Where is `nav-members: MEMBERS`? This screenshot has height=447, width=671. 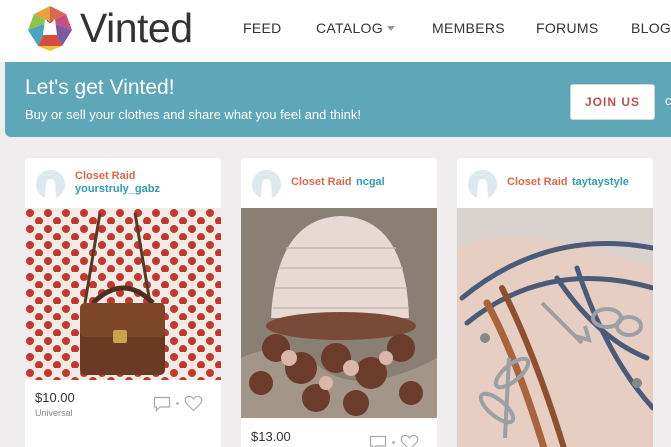 nav-members: MEMBERS is located at coordinates (468, 28).